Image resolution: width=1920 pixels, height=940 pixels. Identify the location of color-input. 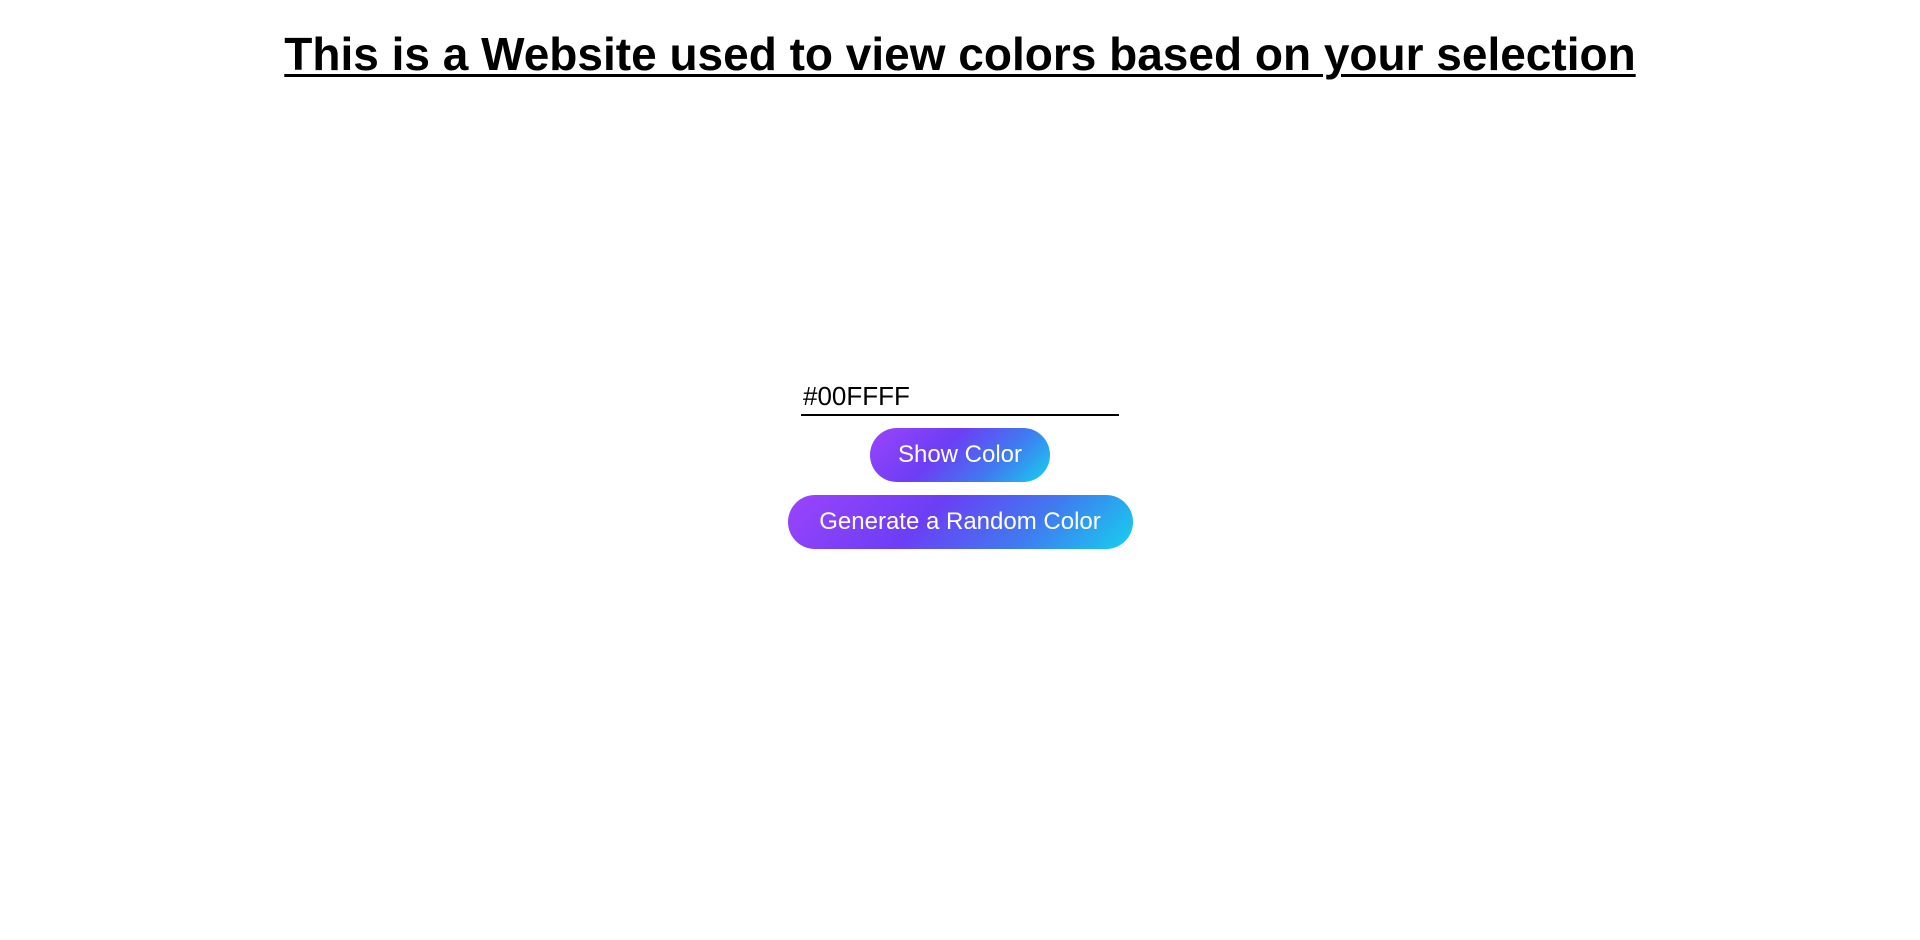
(960, 397).